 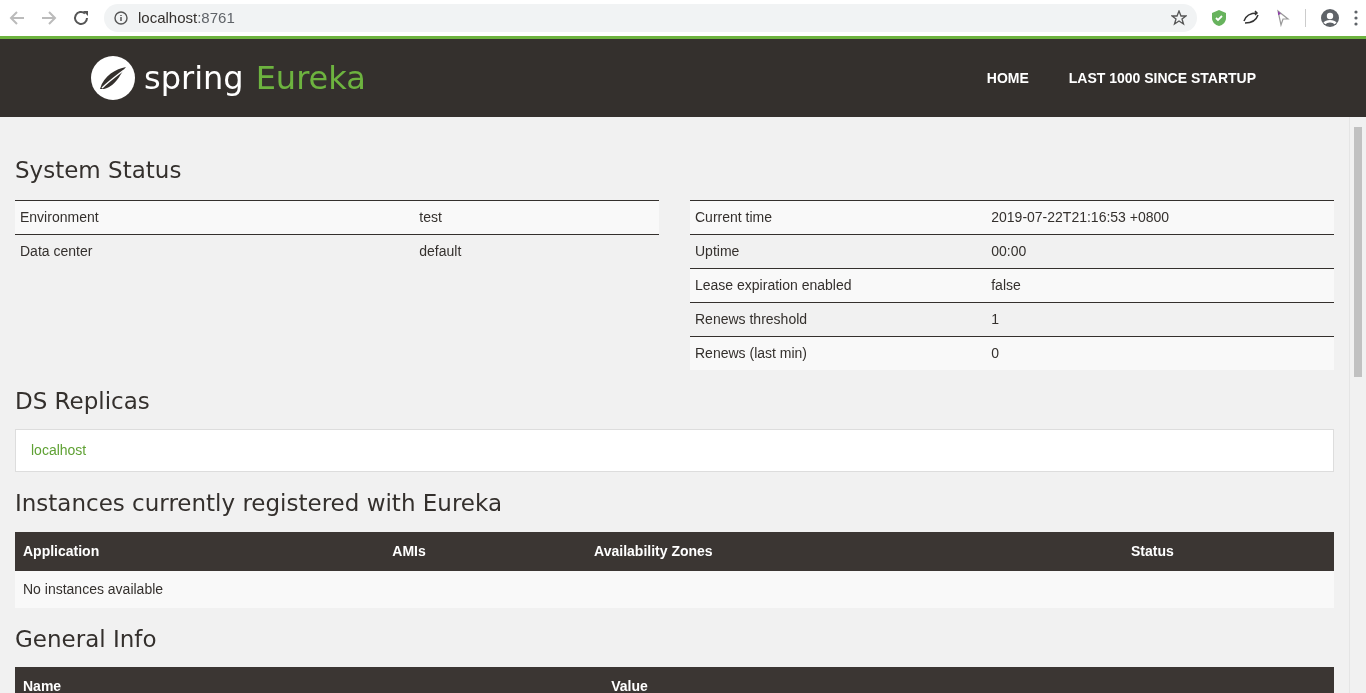 I want to click on cursor-icon, so click(x=1283, y=18).